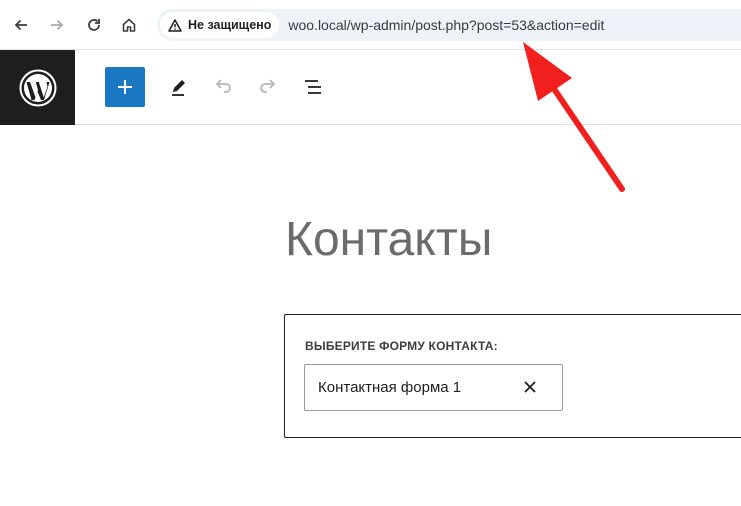 This screenshot has height=506, width=741. I want to click on redo-icon, so click(268, 86).